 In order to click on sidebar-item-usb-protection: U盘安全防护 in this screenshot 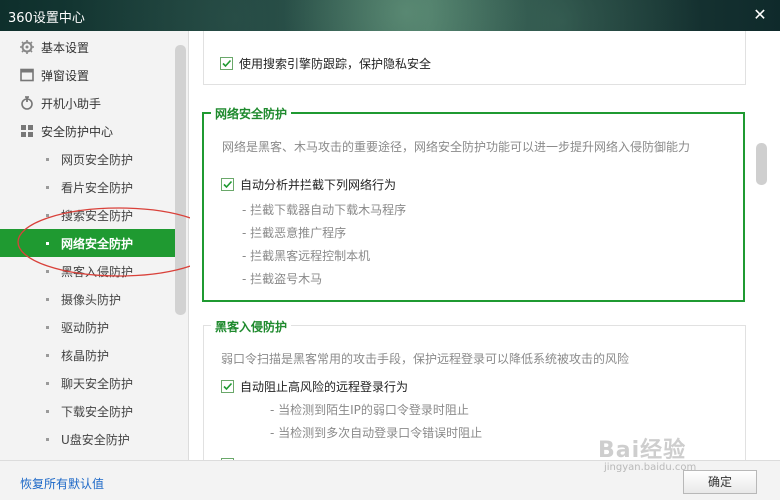, I will do `click(94, 439)`.